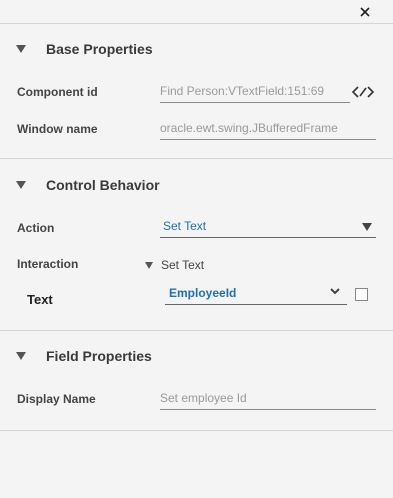 This screenshot has width=393, height=498. What do you see at coordinates (36, 228) in the screenshot?
I see `action-label: Action` at bounding box center [36, 228].